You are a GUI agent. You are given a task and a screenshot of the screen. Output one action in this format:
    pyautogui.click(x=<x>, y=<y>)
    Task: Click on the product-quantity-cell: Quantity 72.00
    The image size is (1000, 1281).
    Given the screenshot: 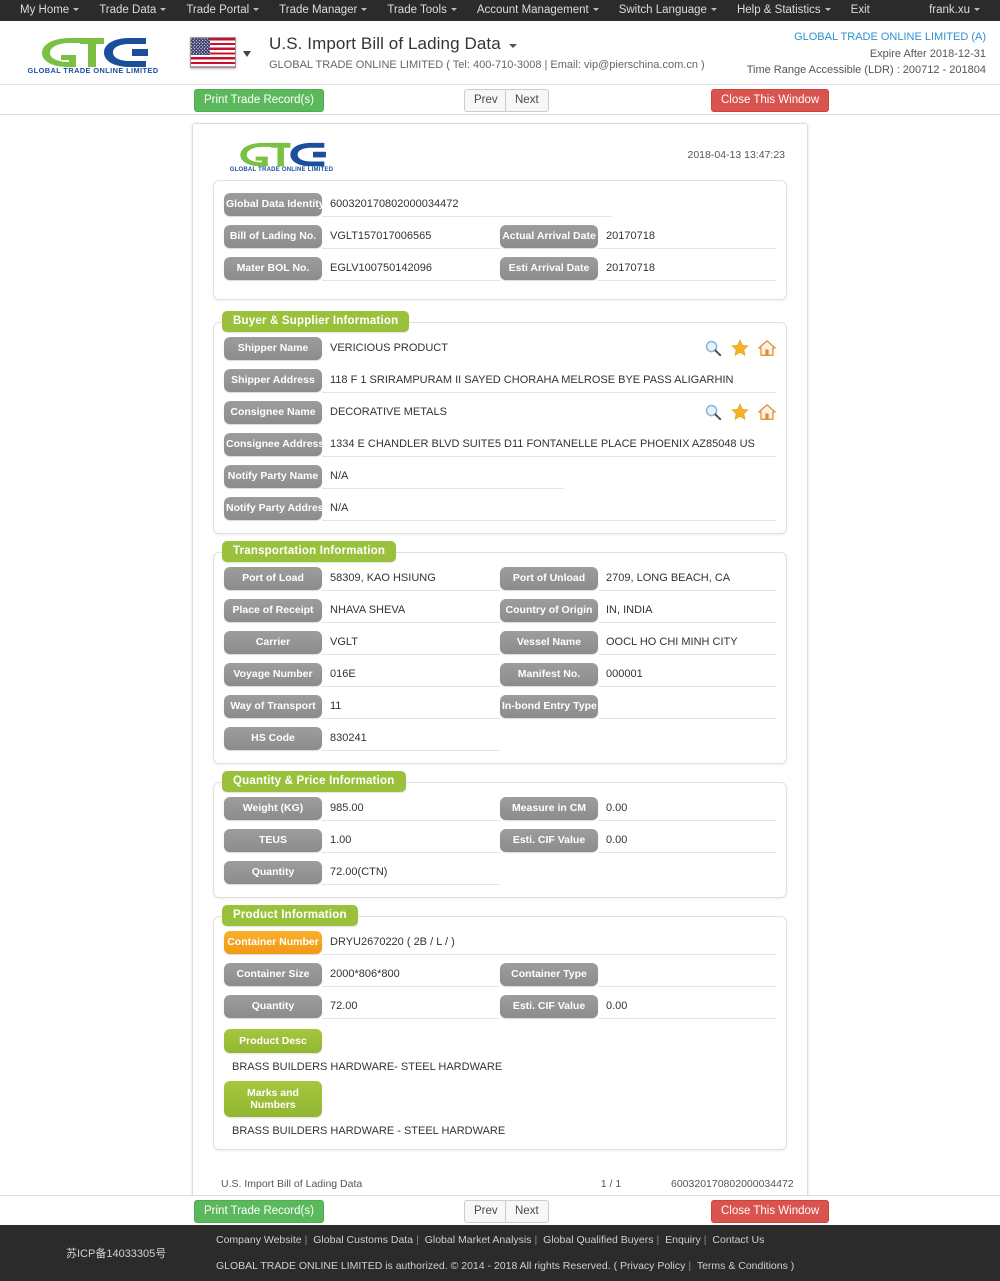 What is the action you would take?
    pyautogui.click(x=362, y=1007)
    